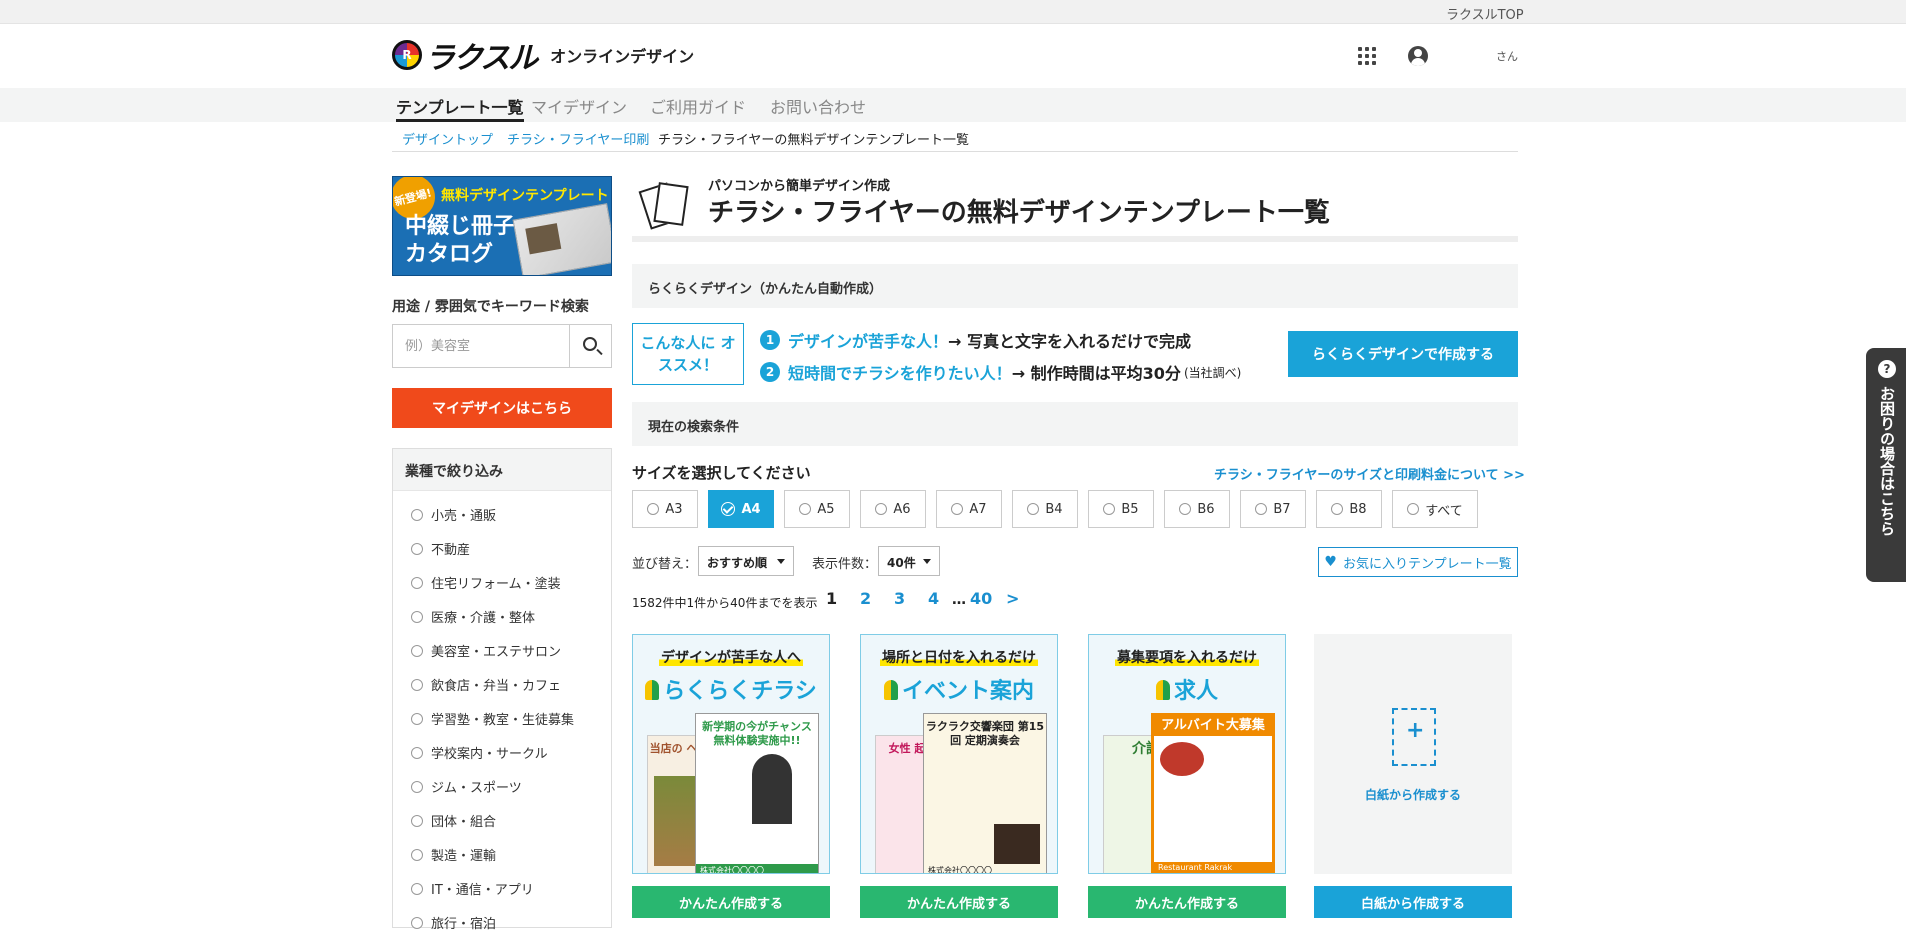  What do you see at coordinates (1000, 372) in the screenshot?
I see `recommend-line-2: 2 短時間でチラシを作りたい人！ → 制作時間は平均30分 (当社調べ)` at bounding box center [1000, 372].